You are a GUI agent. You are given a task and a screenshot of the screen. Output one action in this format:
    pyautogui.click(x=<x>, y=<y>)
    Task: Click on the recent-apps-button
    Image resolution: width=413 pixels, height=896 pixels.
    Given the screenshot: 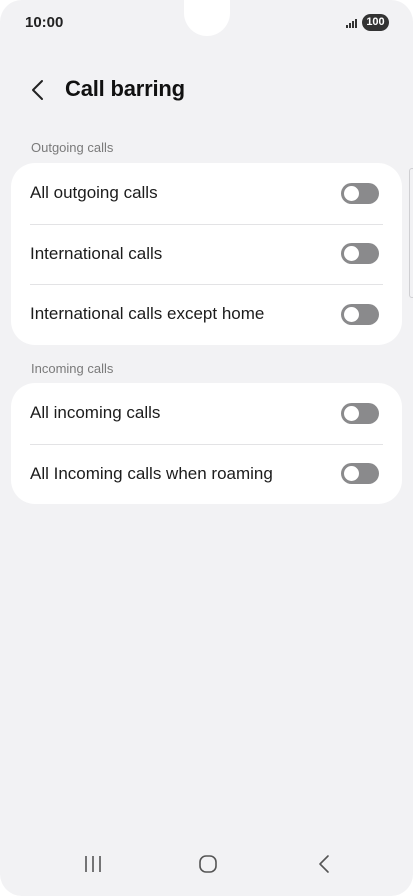 What is the action you would take?
    pyautogui.click(x=93, y=864)
    